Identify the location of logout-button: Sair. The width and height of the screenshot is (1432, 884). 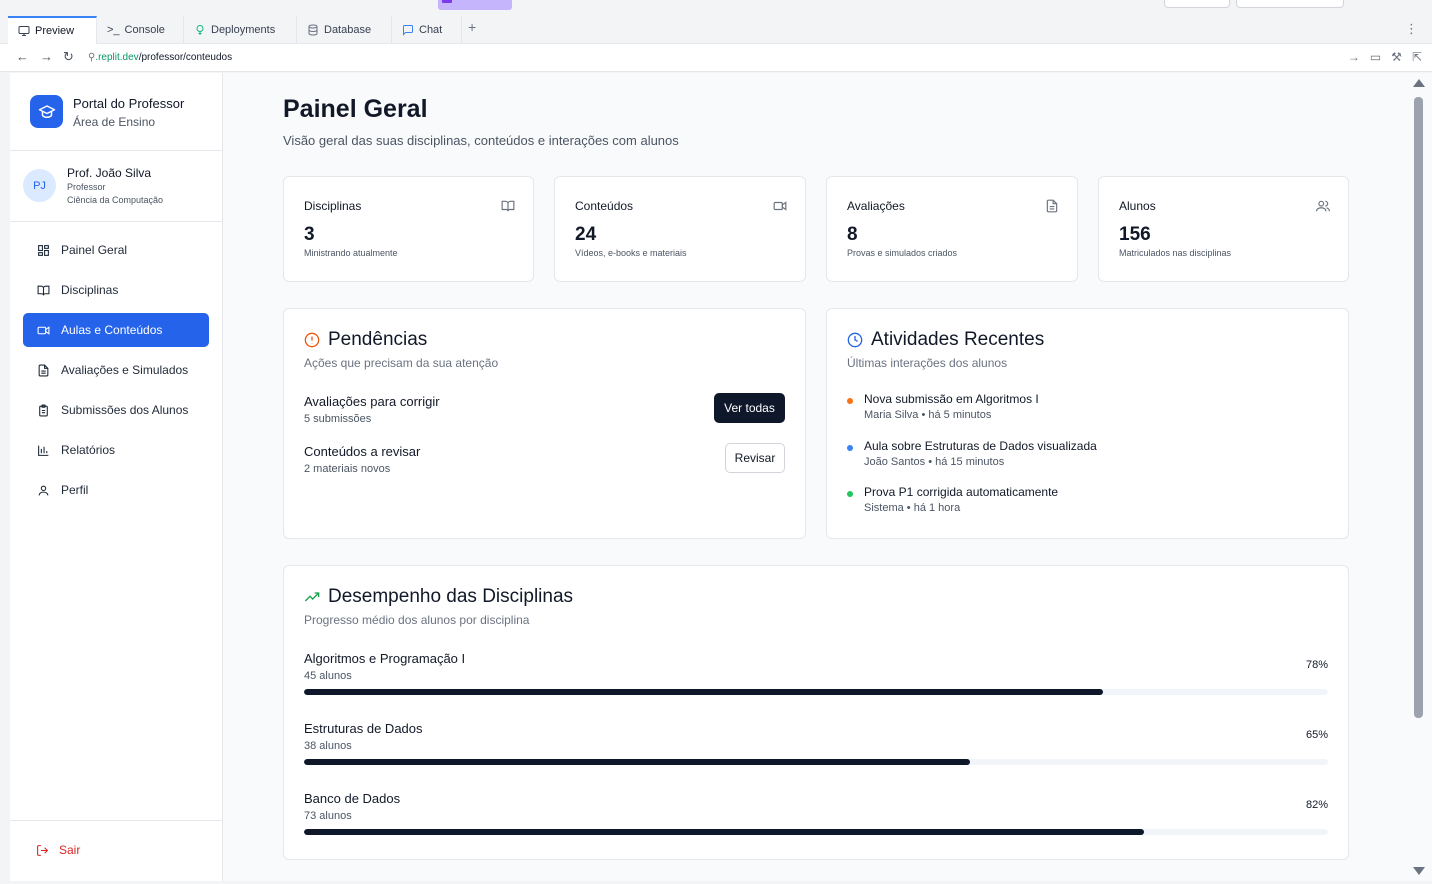
(58, 850).